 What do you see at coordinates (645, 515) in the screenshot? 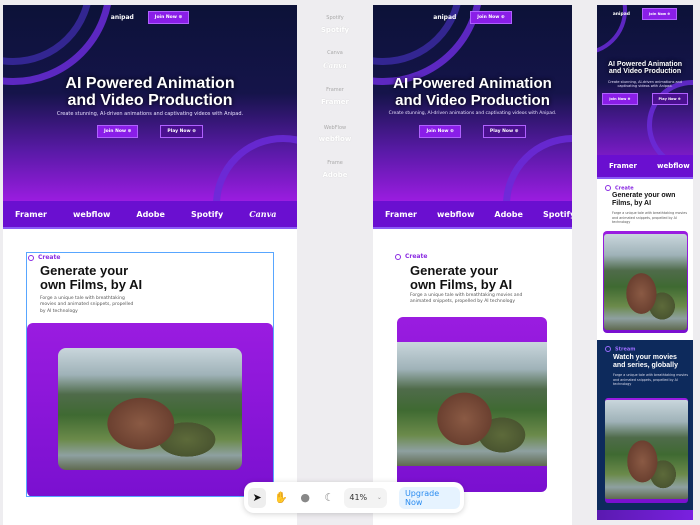
I see `mobile-footer` at bounding box center [645, 515].